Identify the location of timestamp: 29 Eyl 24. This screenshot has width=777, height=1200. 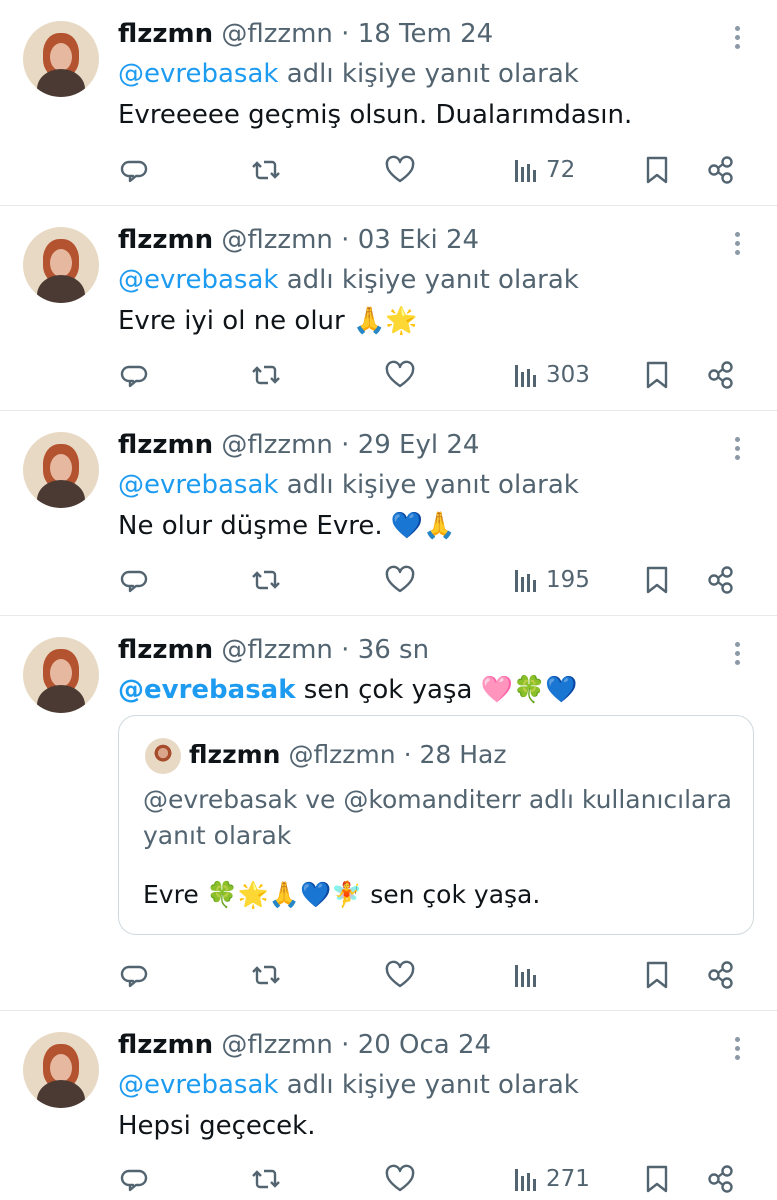
(419, 445).